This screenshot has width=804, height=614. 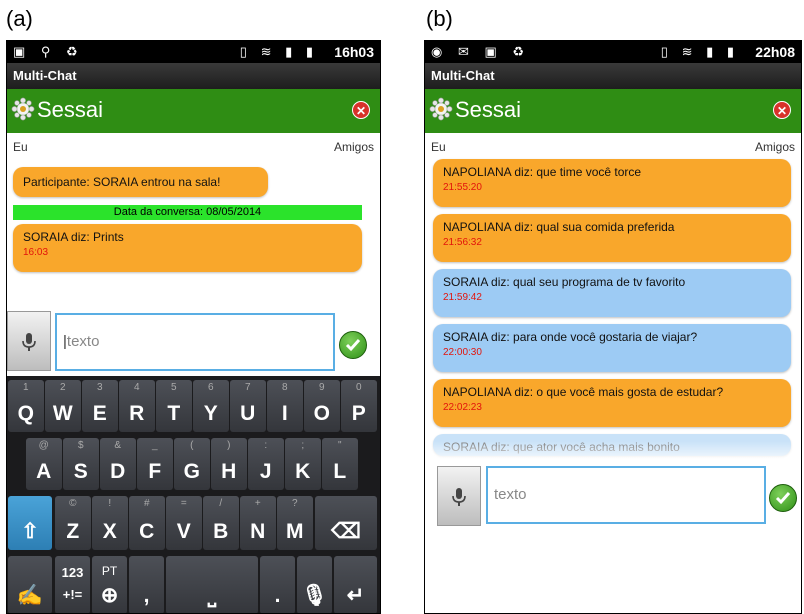 I want to click on key-secondary-label: :, so click(x=266, y=445).